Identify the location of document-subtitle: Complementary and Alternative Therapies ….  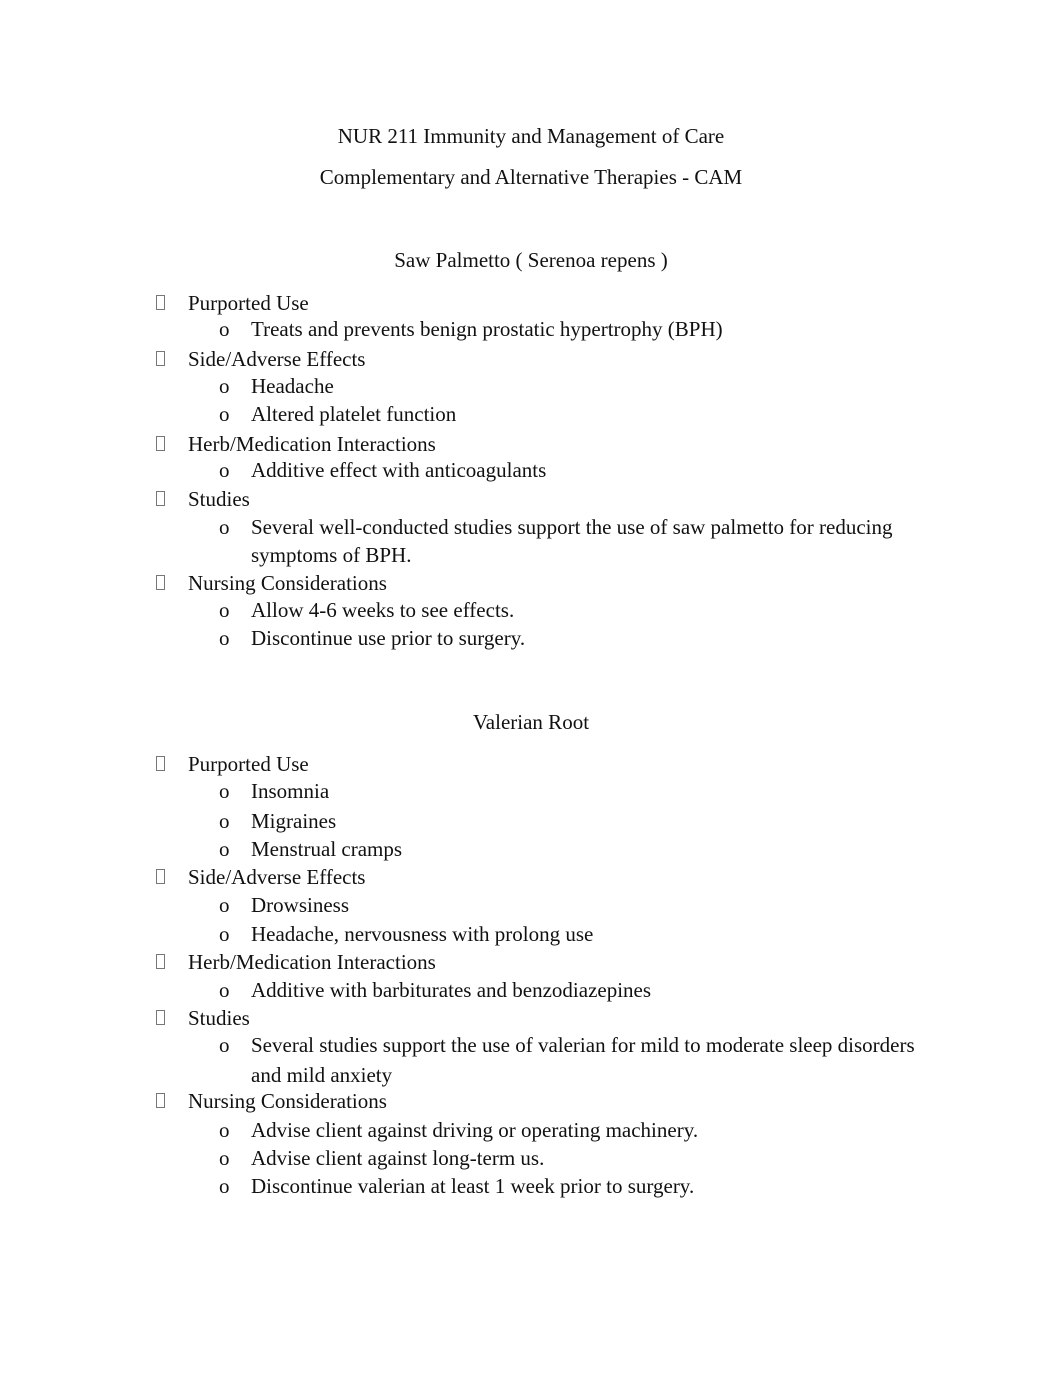
(531, 177).